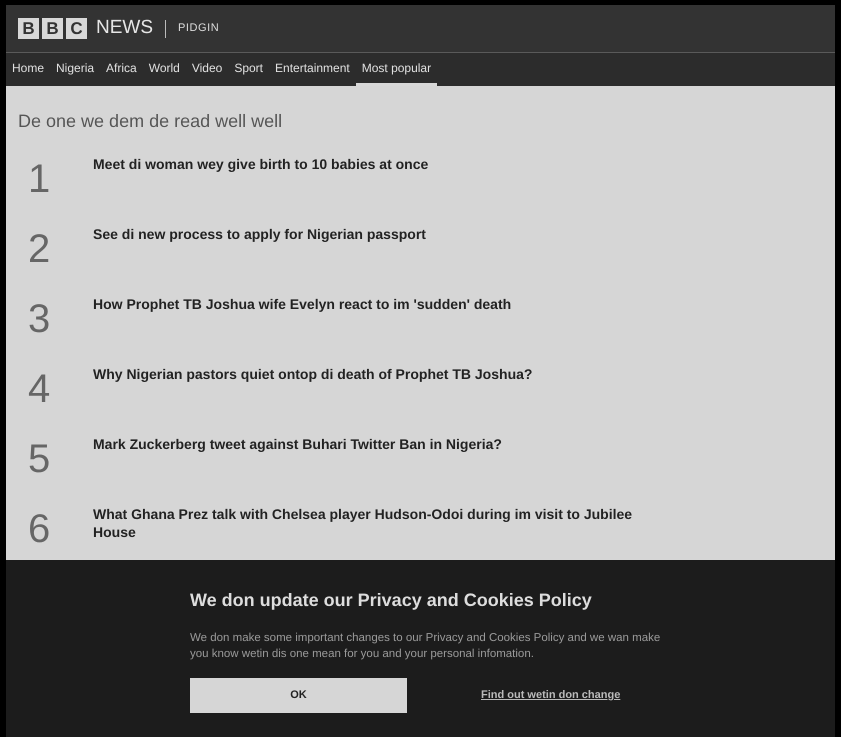 The image size is (841, 737). I want to click on banner-text: We don make some important changes to our Privacy and Cookies Policy and we wan make you know wetin dis one mean for you and your personal infomation., so click(426, 646).